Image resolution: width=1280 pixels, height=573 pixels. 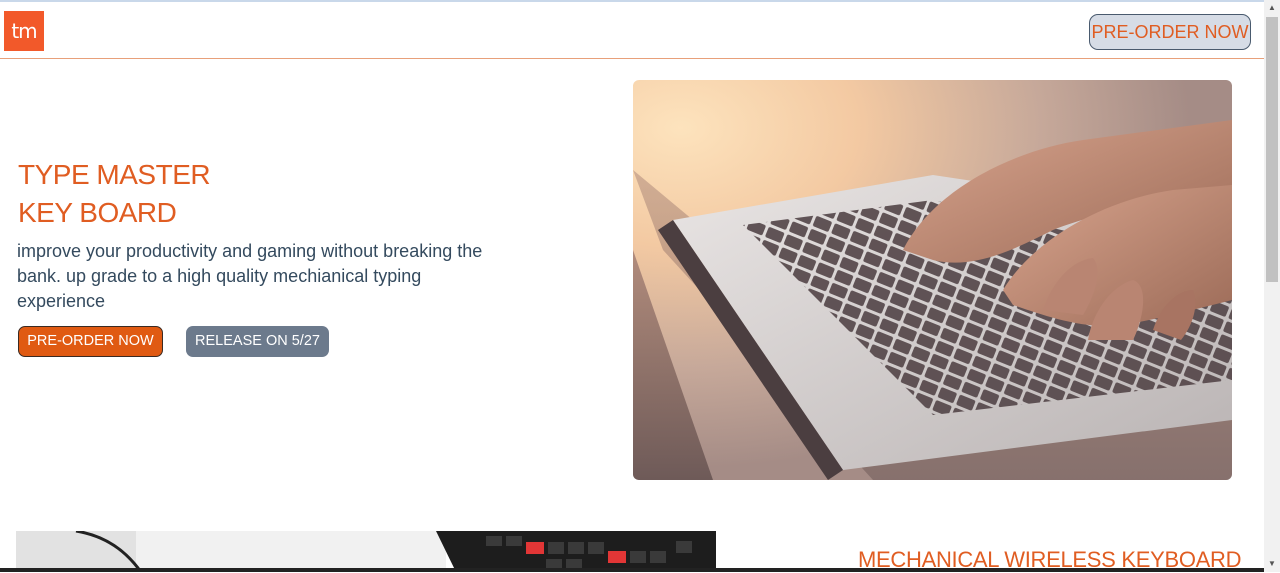 What do you see at coordinates (1272, 286) in the screenshot?
I see `vertical-scrollbar: ▲ ▼` at bounding box center [1272, 286].